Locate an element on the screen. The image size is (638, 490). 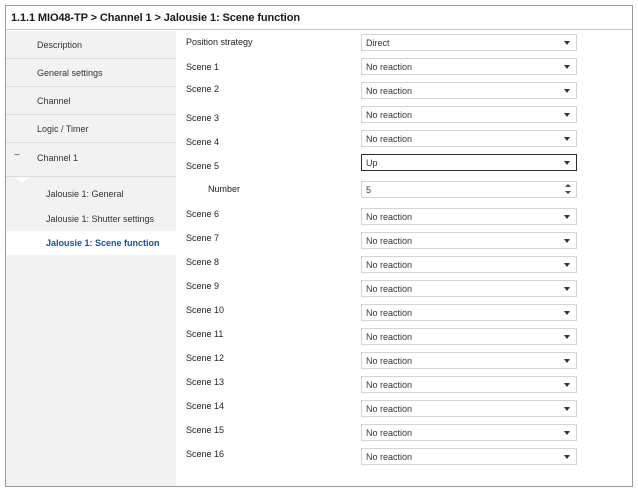
param-label: Scene 9 is located at coordinates (203, 286).